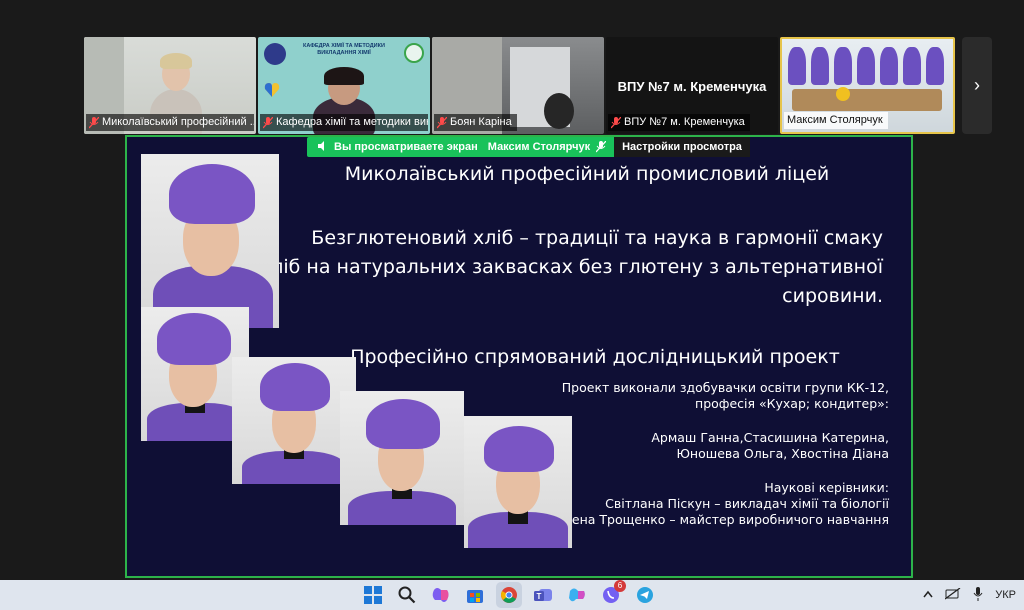 Image resolution: width=1024 pixels, height=610 pixels. I want to click on svg-text: T, so click(539, 596).